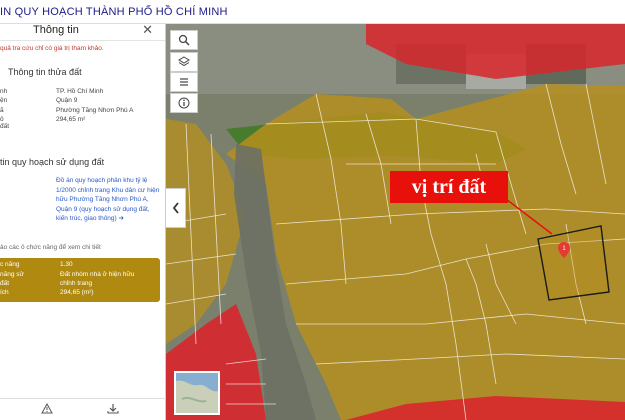  I want to click on chevron-left-icon, so click(175, 208).